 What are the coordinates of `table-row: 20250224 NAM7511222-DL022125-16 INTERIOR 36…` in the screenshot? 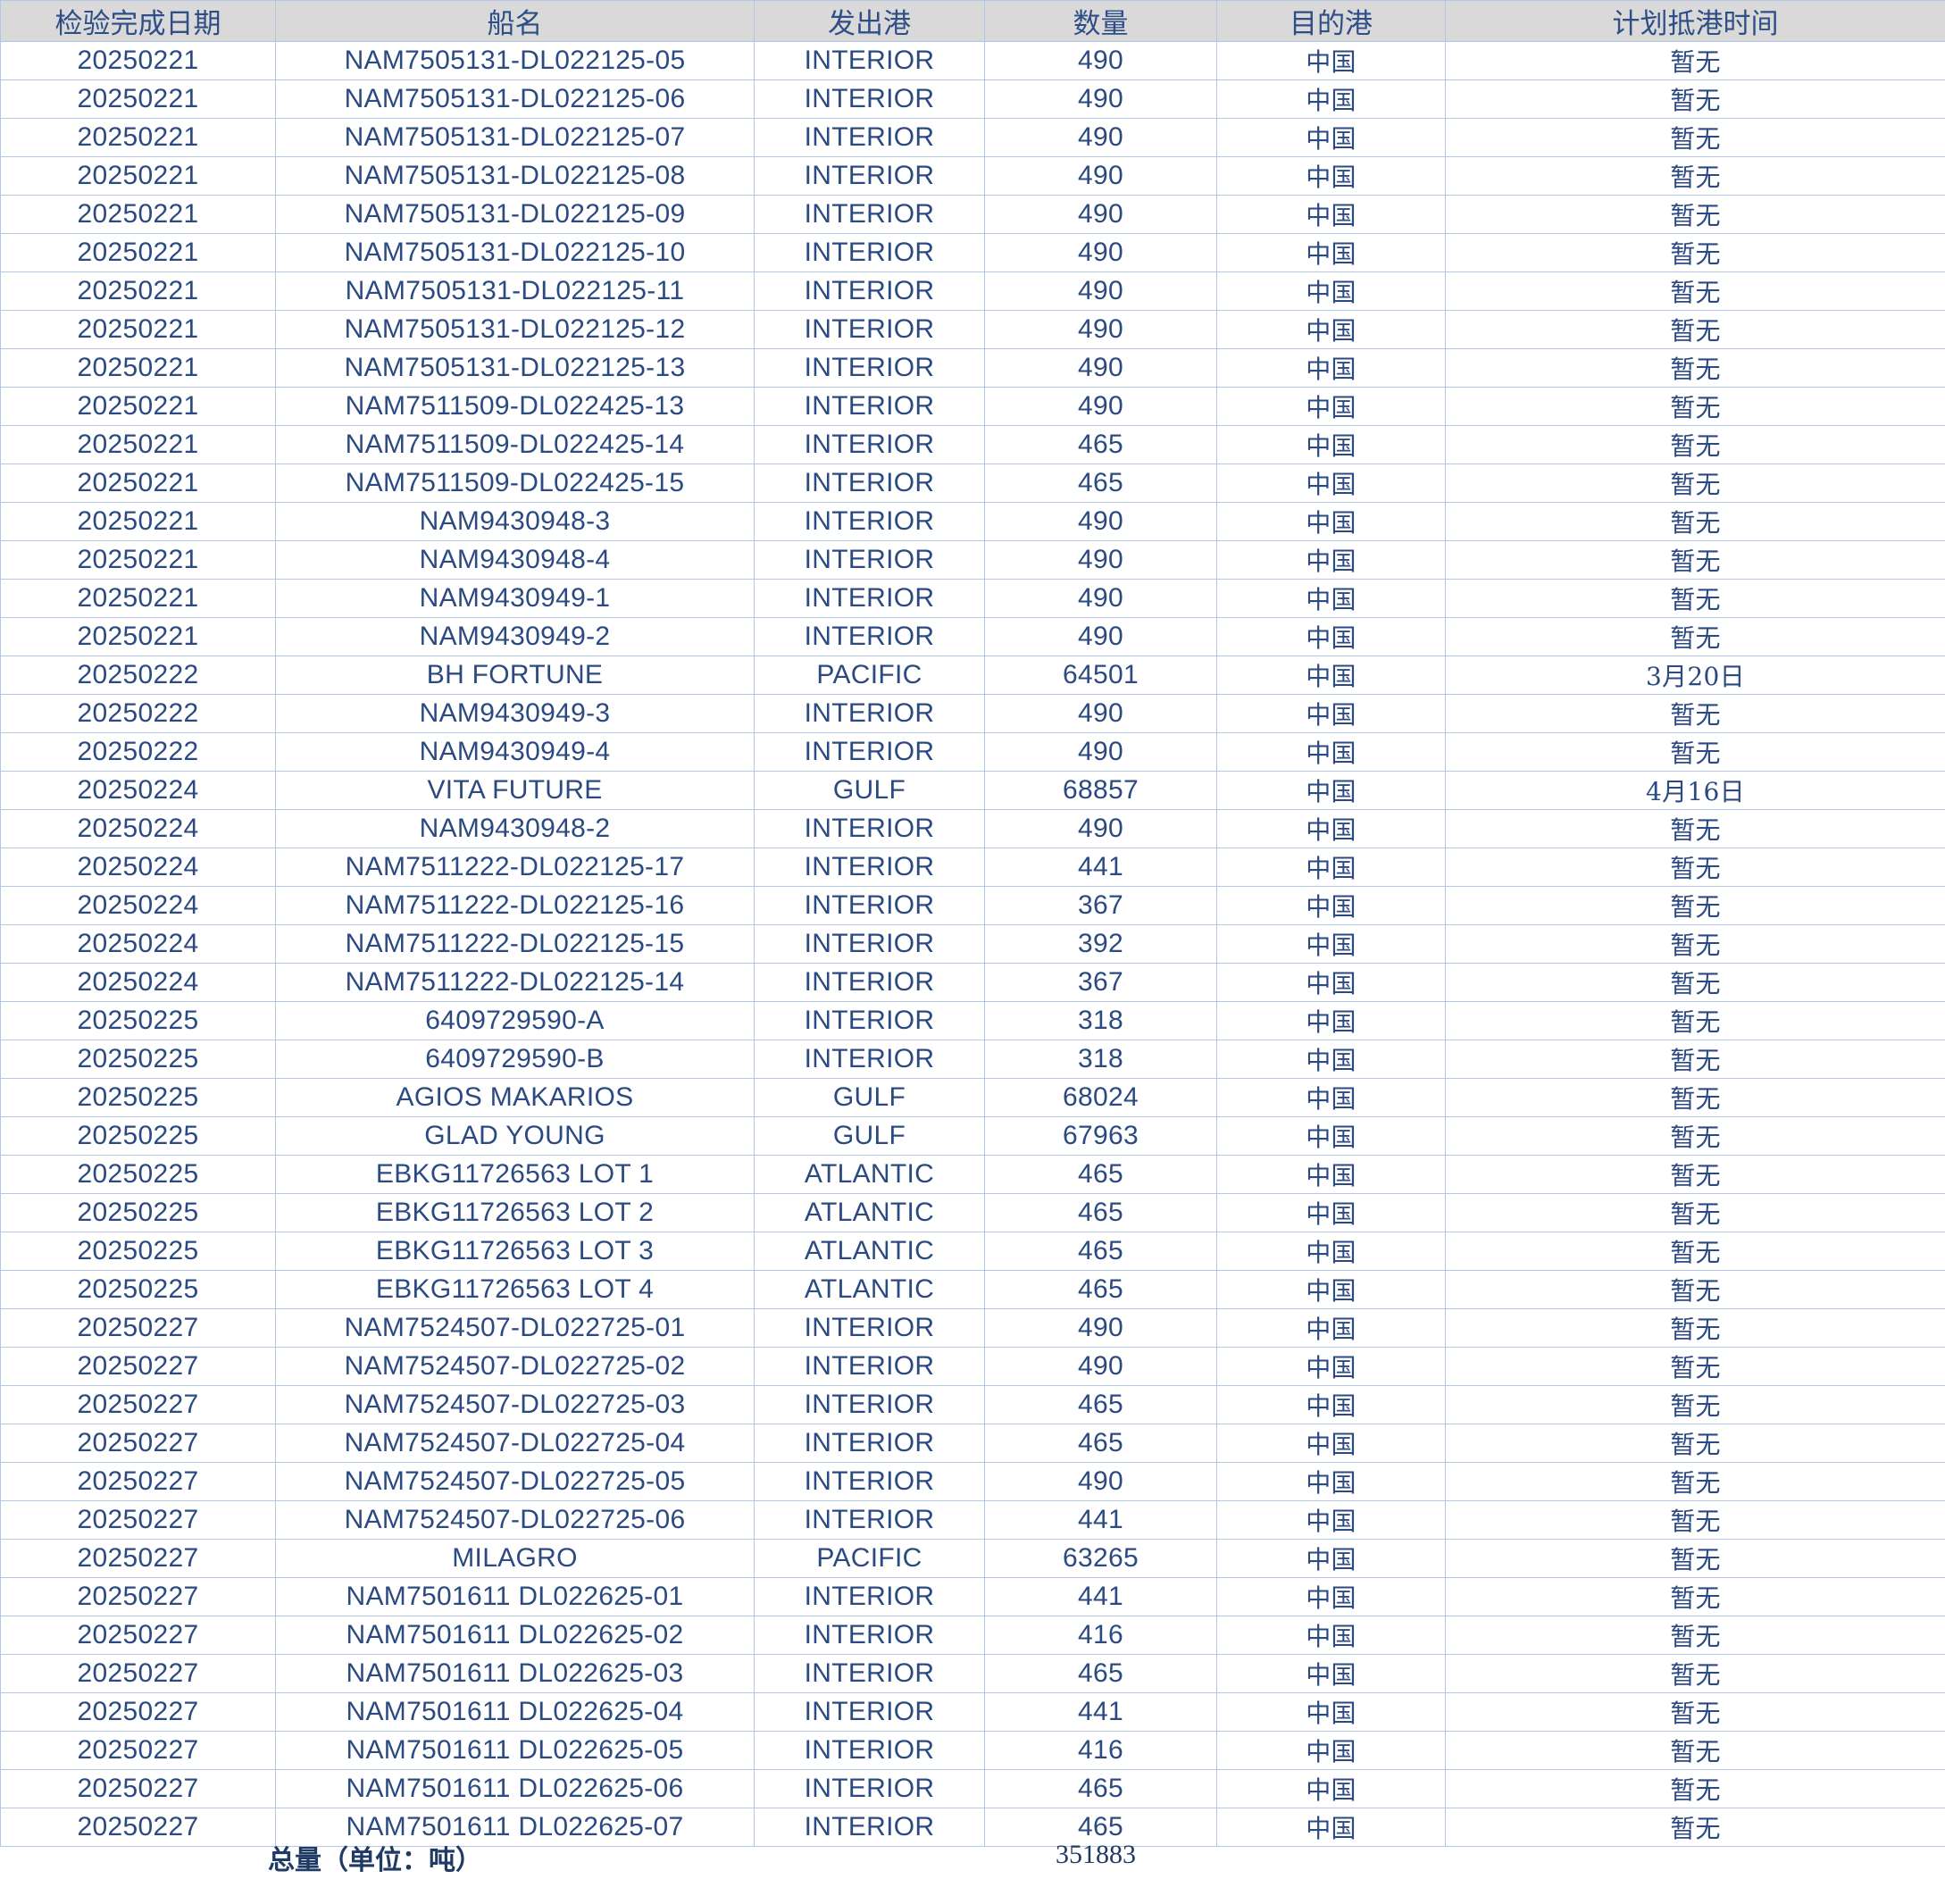 It's located at (972, 905).